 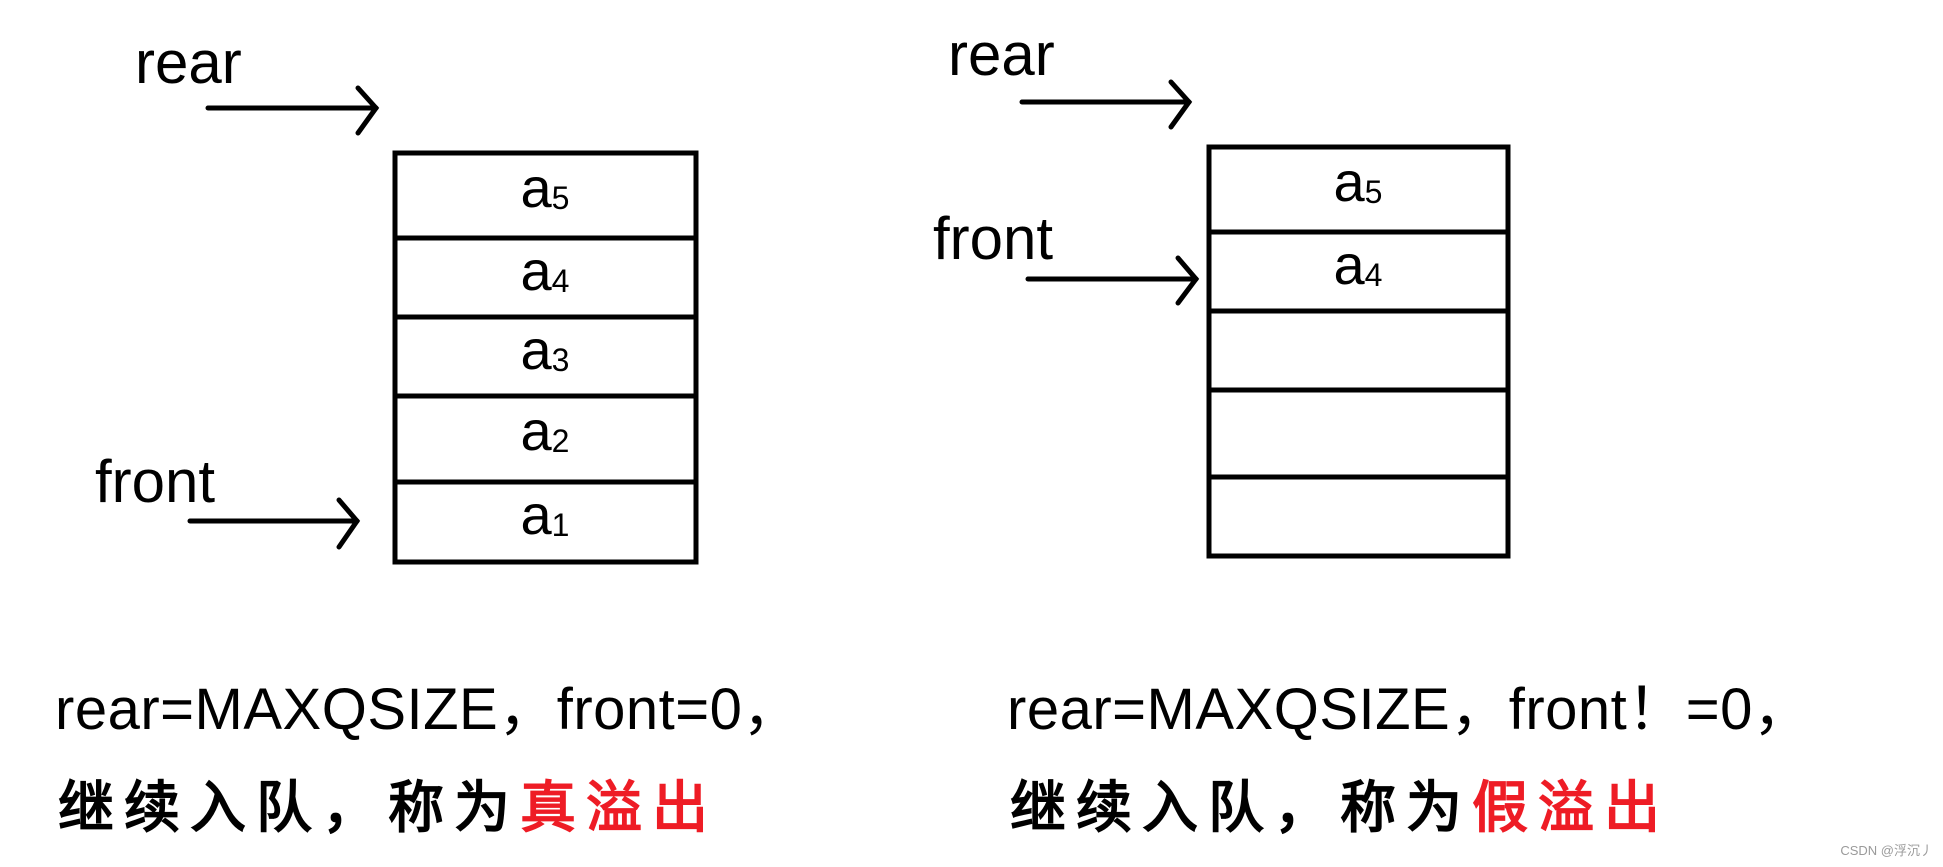 What do you see at coordinates (1409, 709) in the screenshot?
I see `false-overflow-condition: rear=MAXQSIZE，front！=0，` at bounding box center [1409, 709].